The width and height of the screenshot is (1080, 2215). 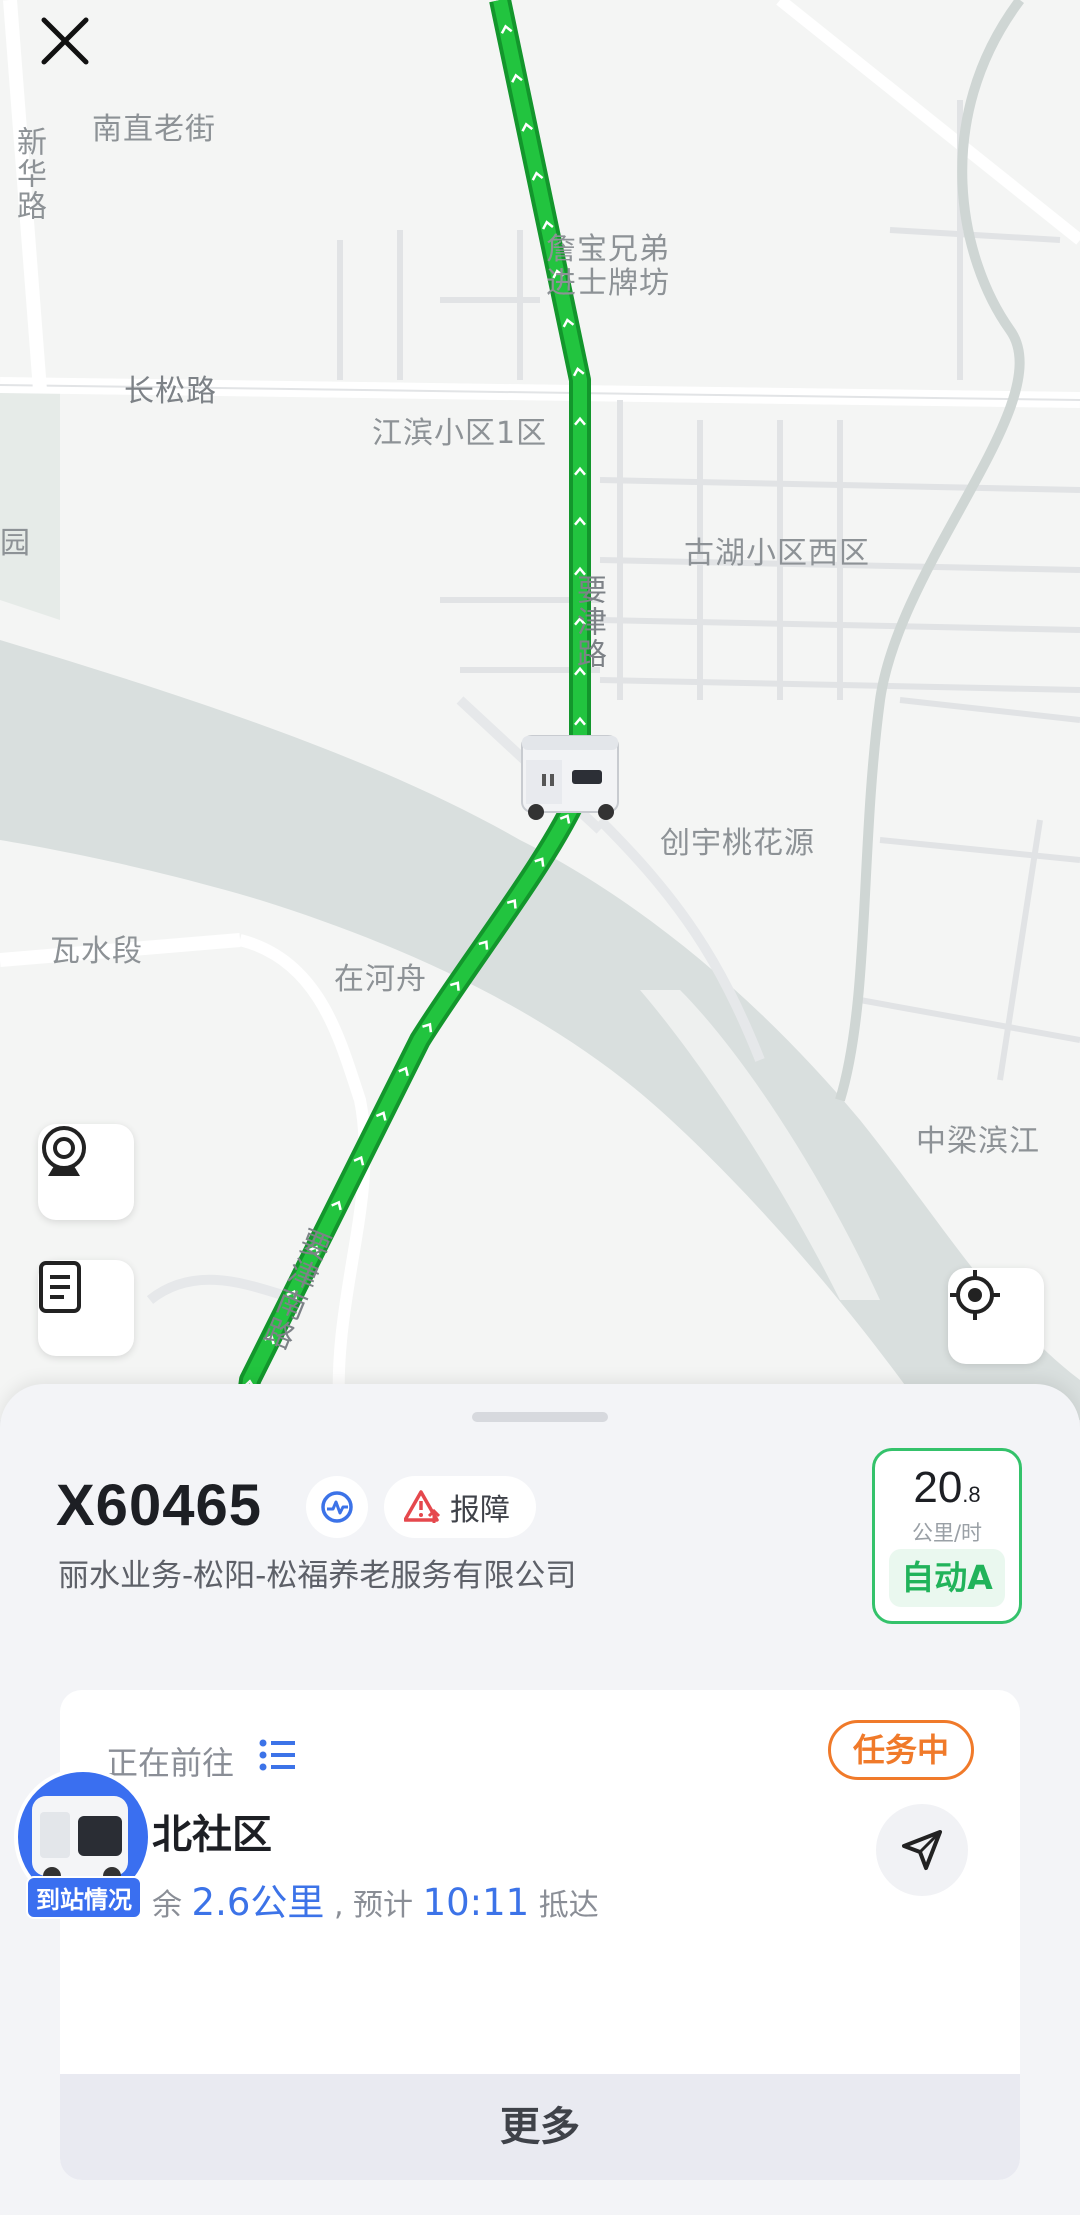 What do you see at coordinates (460, 433) in the screenshot?
I see `map-label: 江滨小区1区` at bounding box center [460, 433].